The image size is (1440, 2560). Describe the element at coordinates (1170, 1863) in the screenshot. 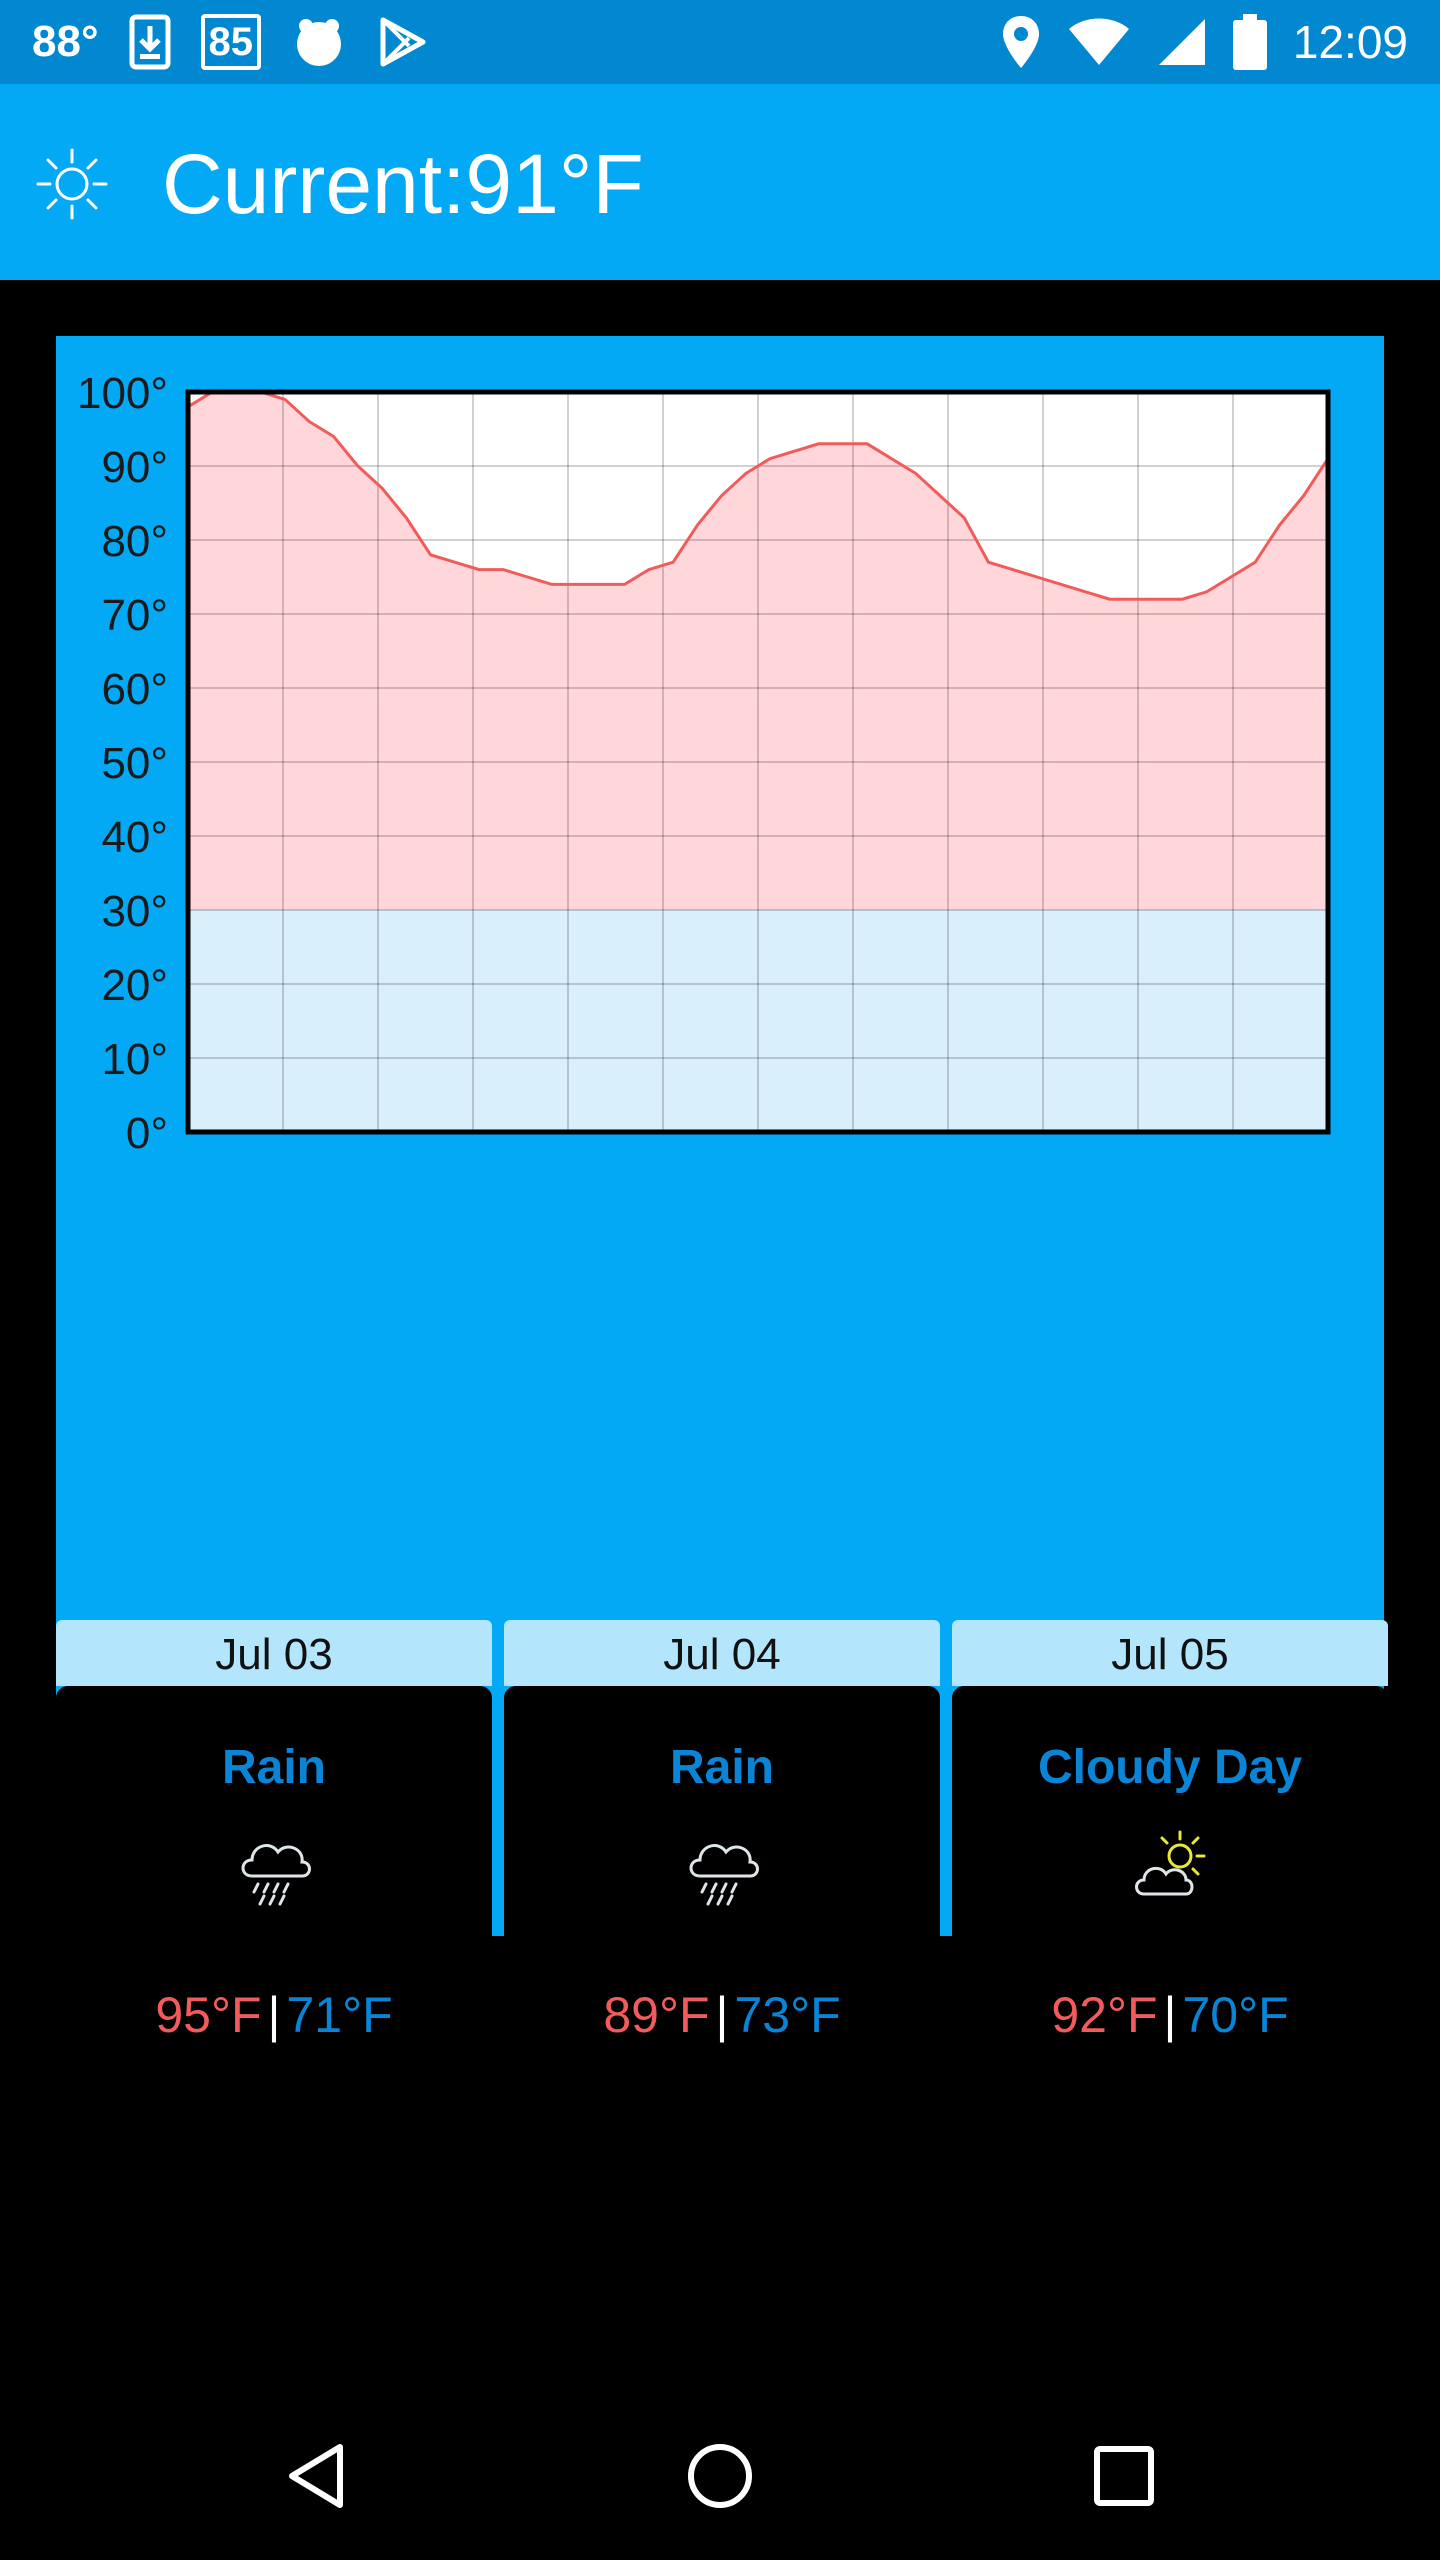

I see `cloudy-day-icon` at that location.